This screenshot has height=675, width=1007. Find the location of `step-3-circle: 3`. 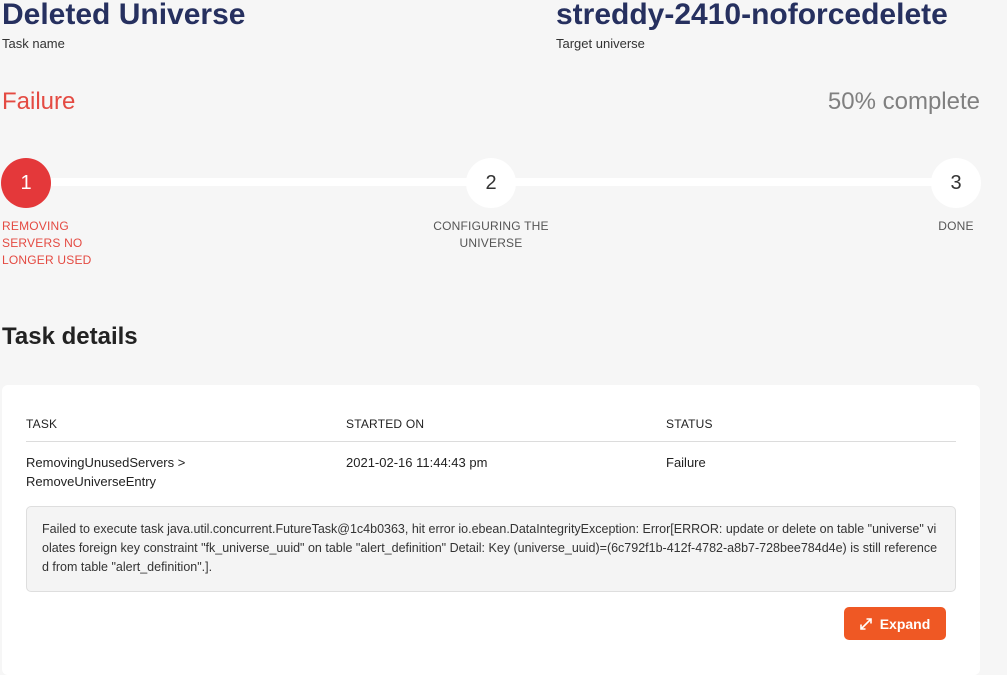

step-3-circle: 3 is located at coordinates (956, 183).